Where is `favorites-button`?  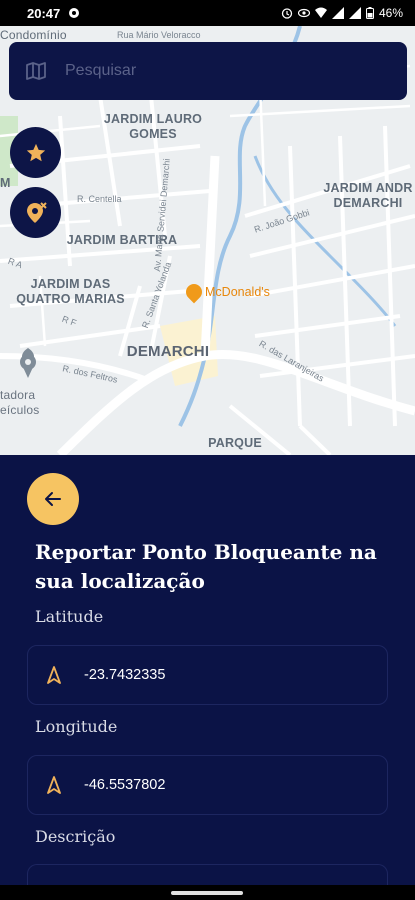 favorites-button is located at coordinates (35, 152).